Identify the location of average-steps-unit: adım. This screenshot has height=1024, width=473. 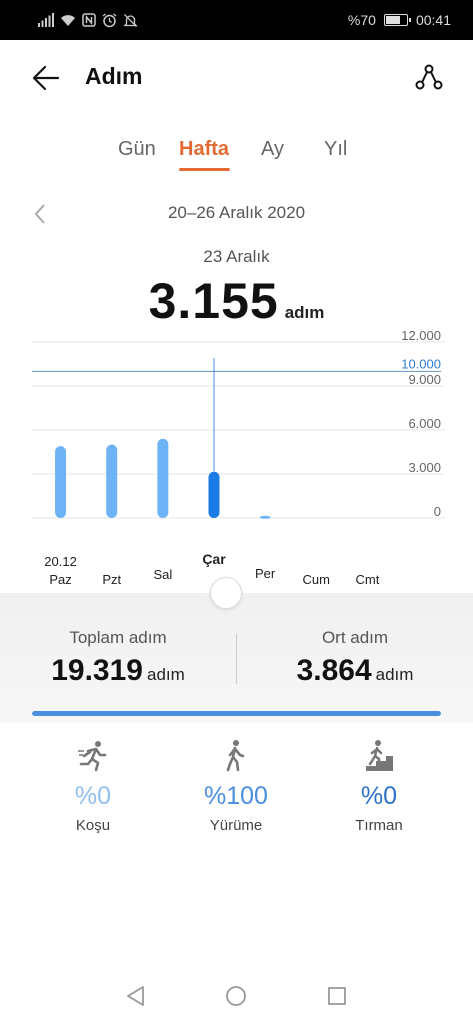
(394, 674).